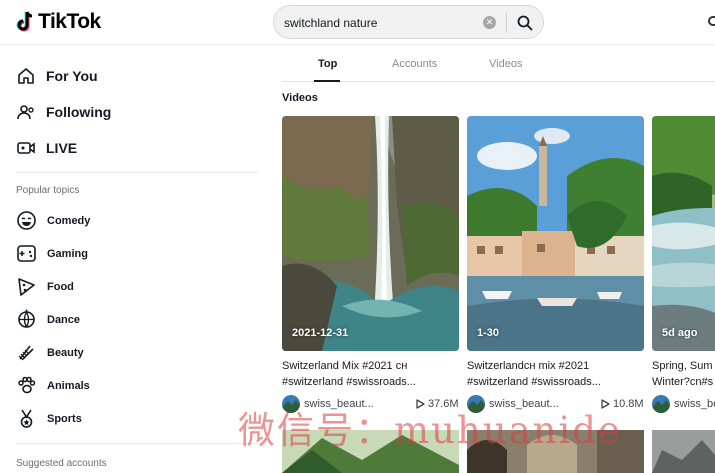  I want to click on tiktok-logo: TikTok, so click(58, 22).